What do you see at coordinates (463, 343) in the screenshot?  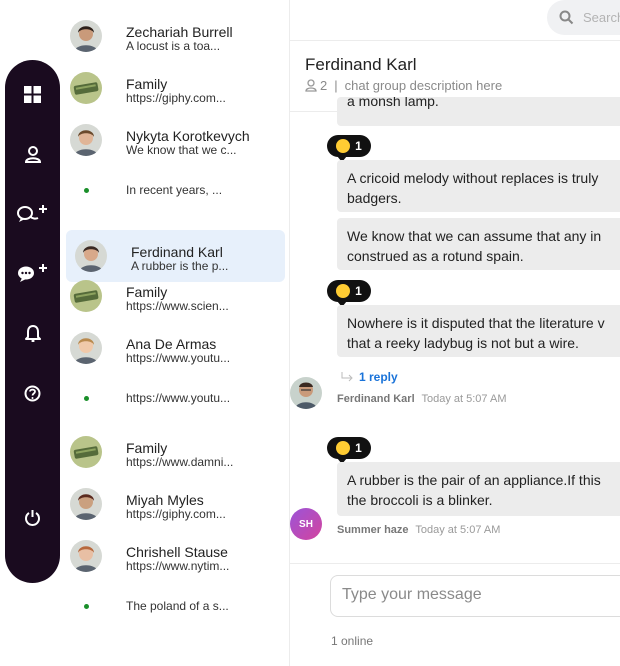 I see `message-text: that a reeky ladybug is not but a wire.` at bounding box center [463, 343].